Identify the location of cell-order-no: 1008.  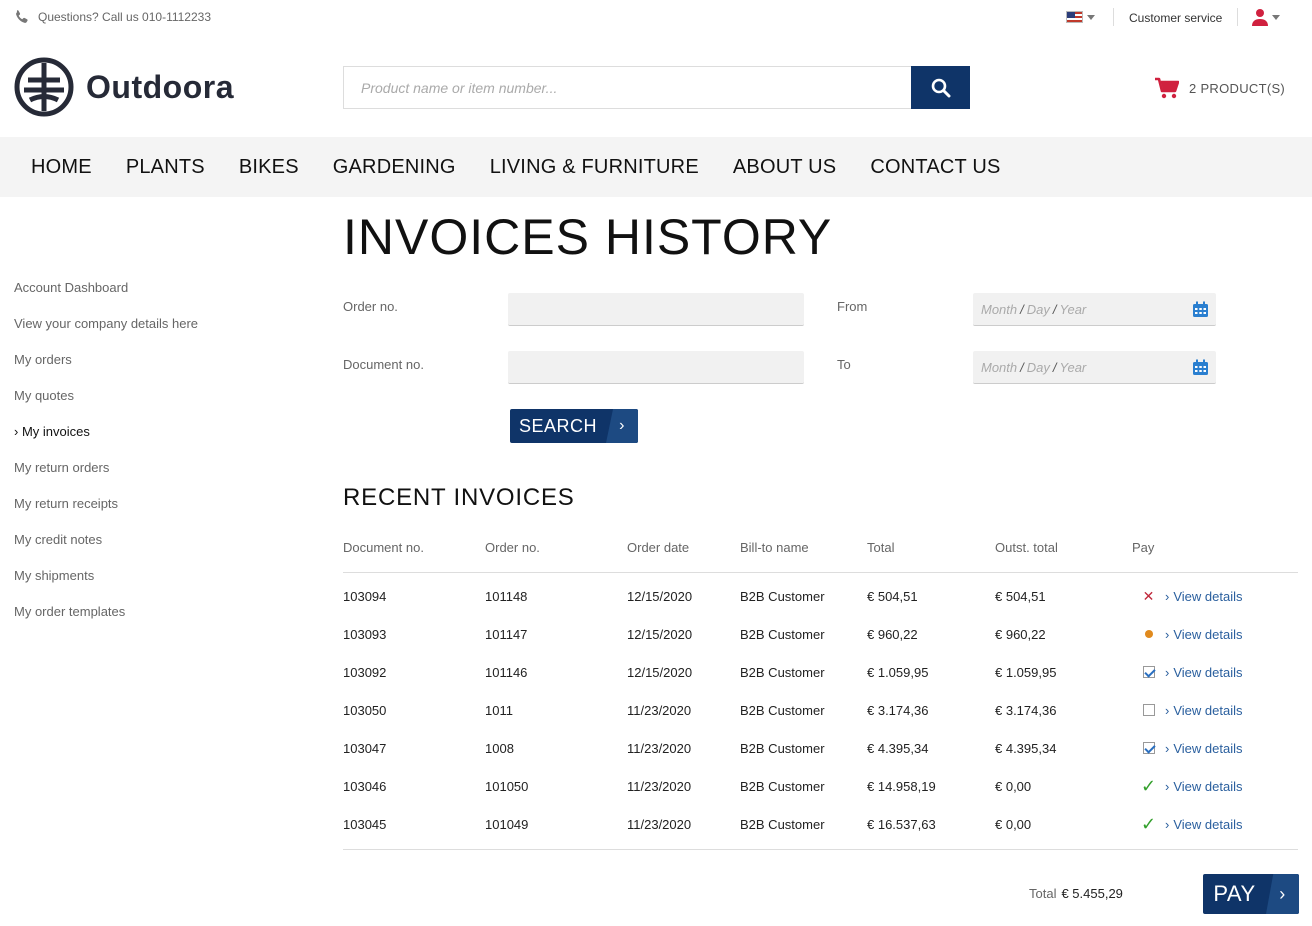
(499, 748).